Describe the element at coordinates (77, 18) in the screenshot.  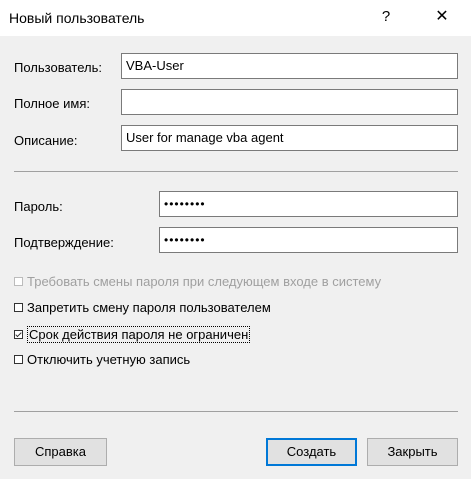
I see `window-title: Новый пользователь` at that location.